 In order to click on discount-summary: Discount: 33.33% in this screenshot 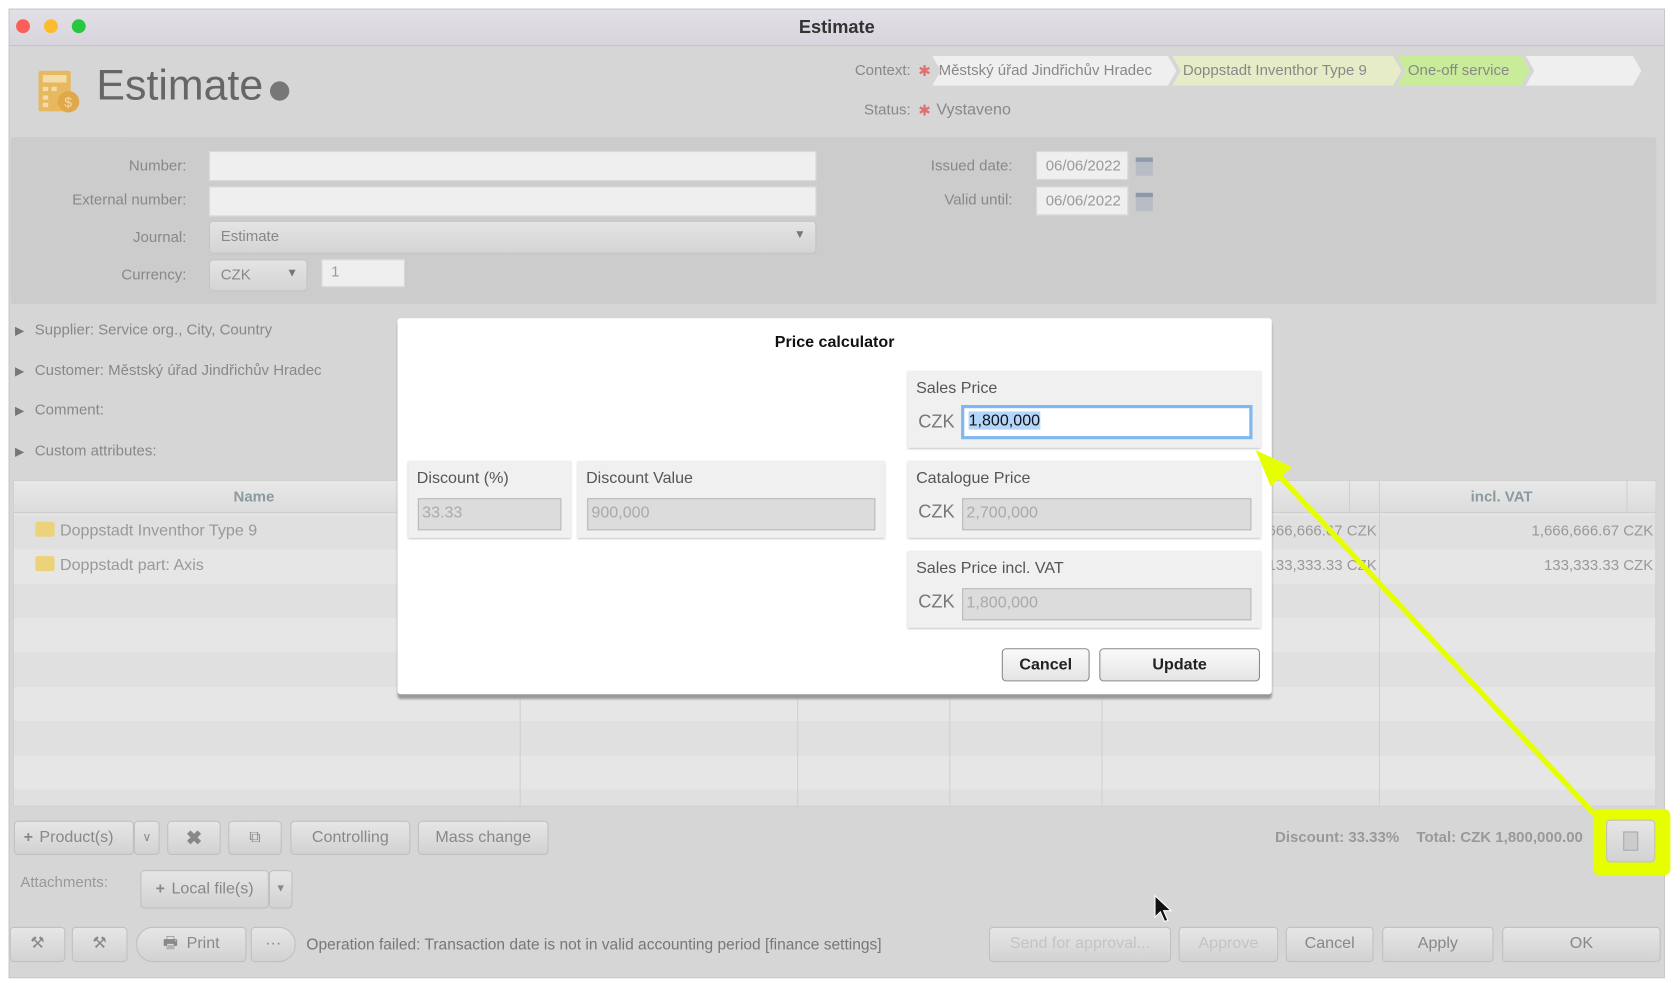, I will do `click(1337, 837)`.